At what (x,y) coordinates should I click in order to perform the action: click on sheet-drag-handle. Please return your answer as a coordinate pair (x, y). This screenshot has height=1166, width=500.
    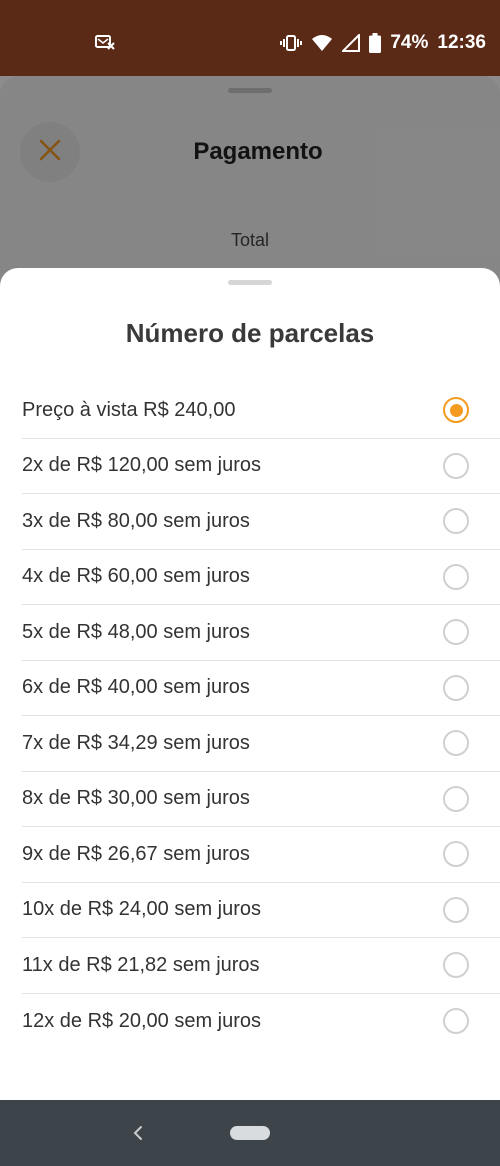
    Looking at the image, I should click on (250, 282).